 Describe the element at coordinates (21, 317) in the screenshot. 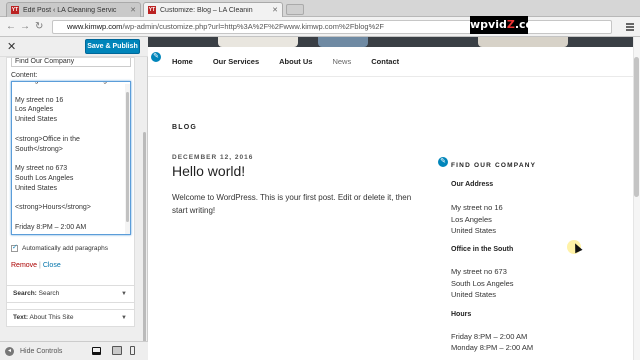

I see `section-label: Text:` at that location.